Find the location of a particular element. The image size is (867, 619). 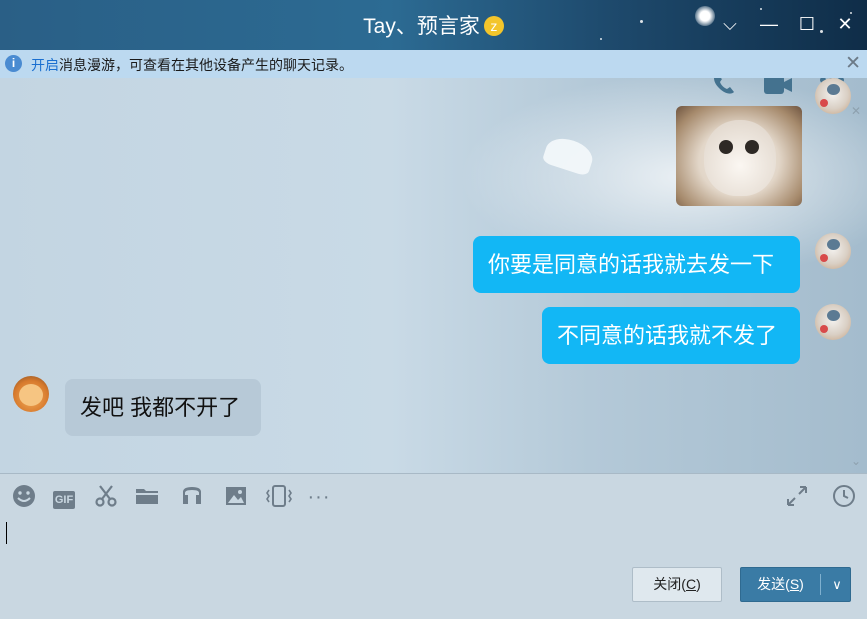

contact-avatar is located at coordinates (31, 394).